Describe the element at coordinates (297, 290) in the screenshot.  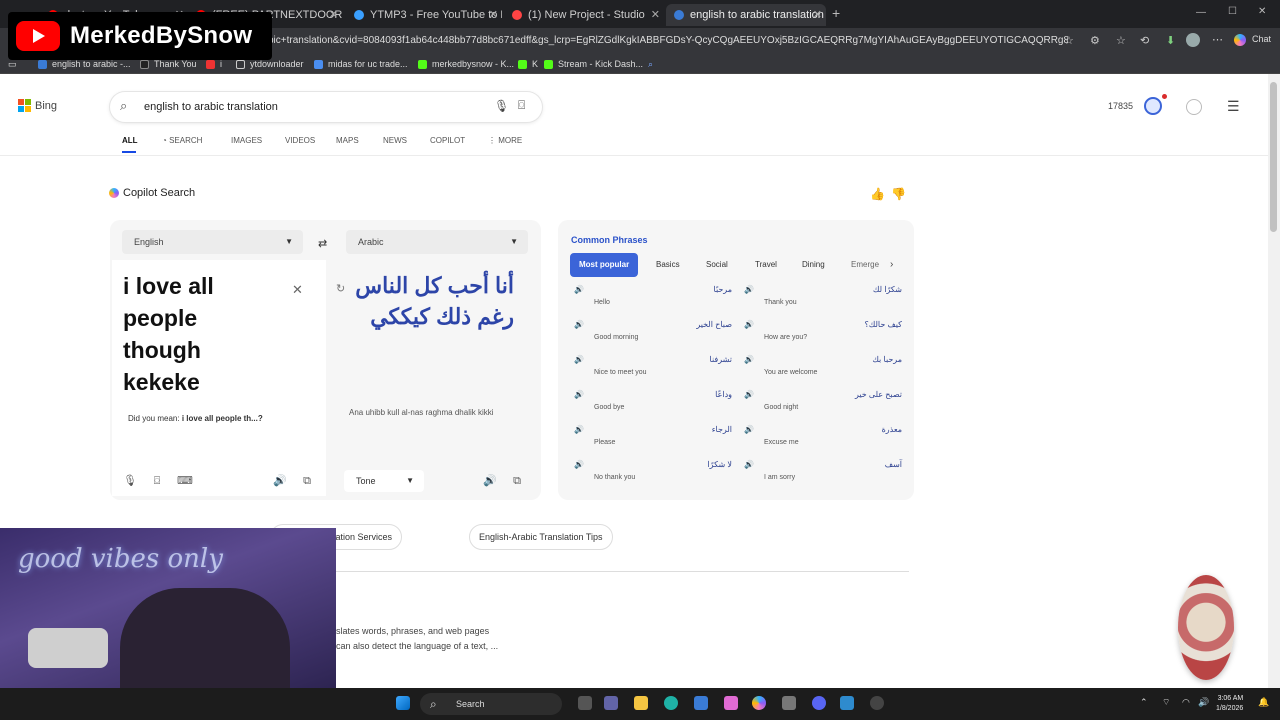
I see `clear-text-icon: ✕` at that location.